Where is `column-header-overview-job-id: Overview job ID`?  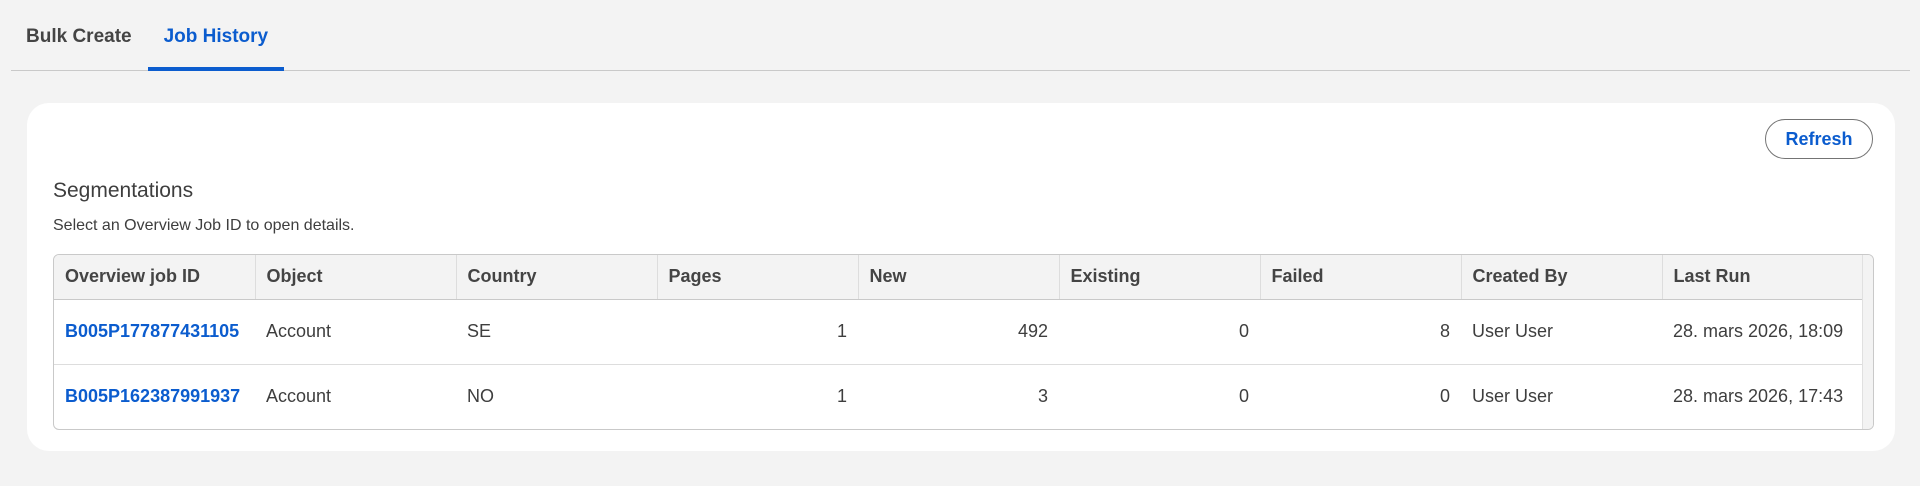
column-header-overview-job-id: Overview job ID is located at coordinates (155, 277).